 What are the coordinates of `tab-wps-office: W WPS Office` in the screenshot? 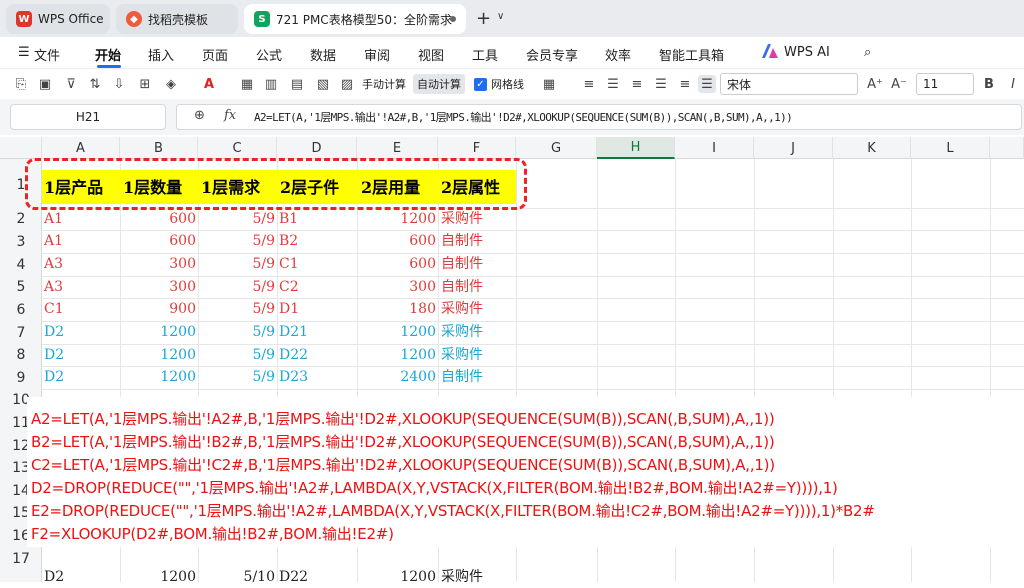 It's located at (58, 19).